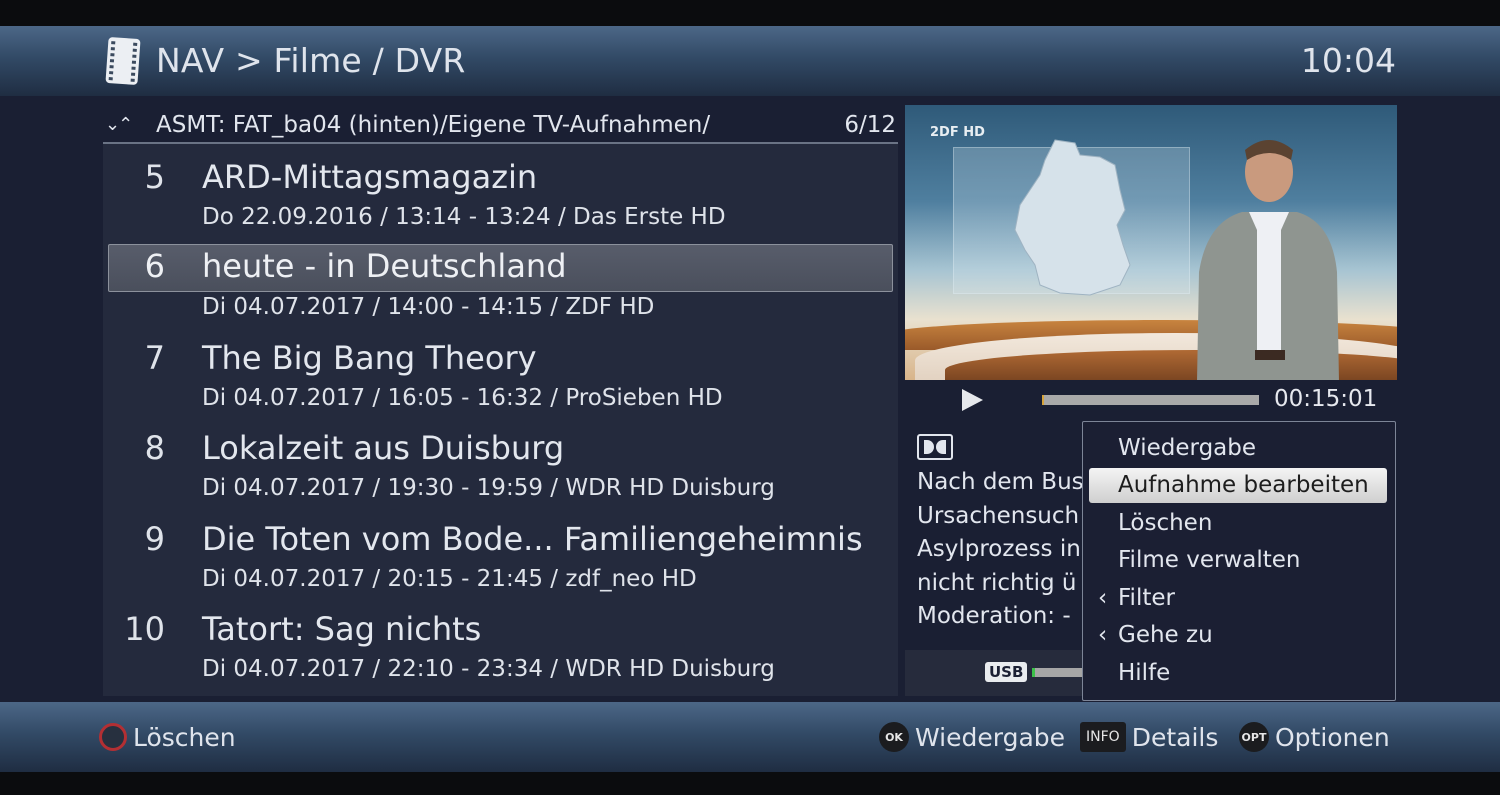  Describe the element at coordinates (311, 60) in the screenshot. I see `breadcrumb: NAV > Filme / DVR` at that location.